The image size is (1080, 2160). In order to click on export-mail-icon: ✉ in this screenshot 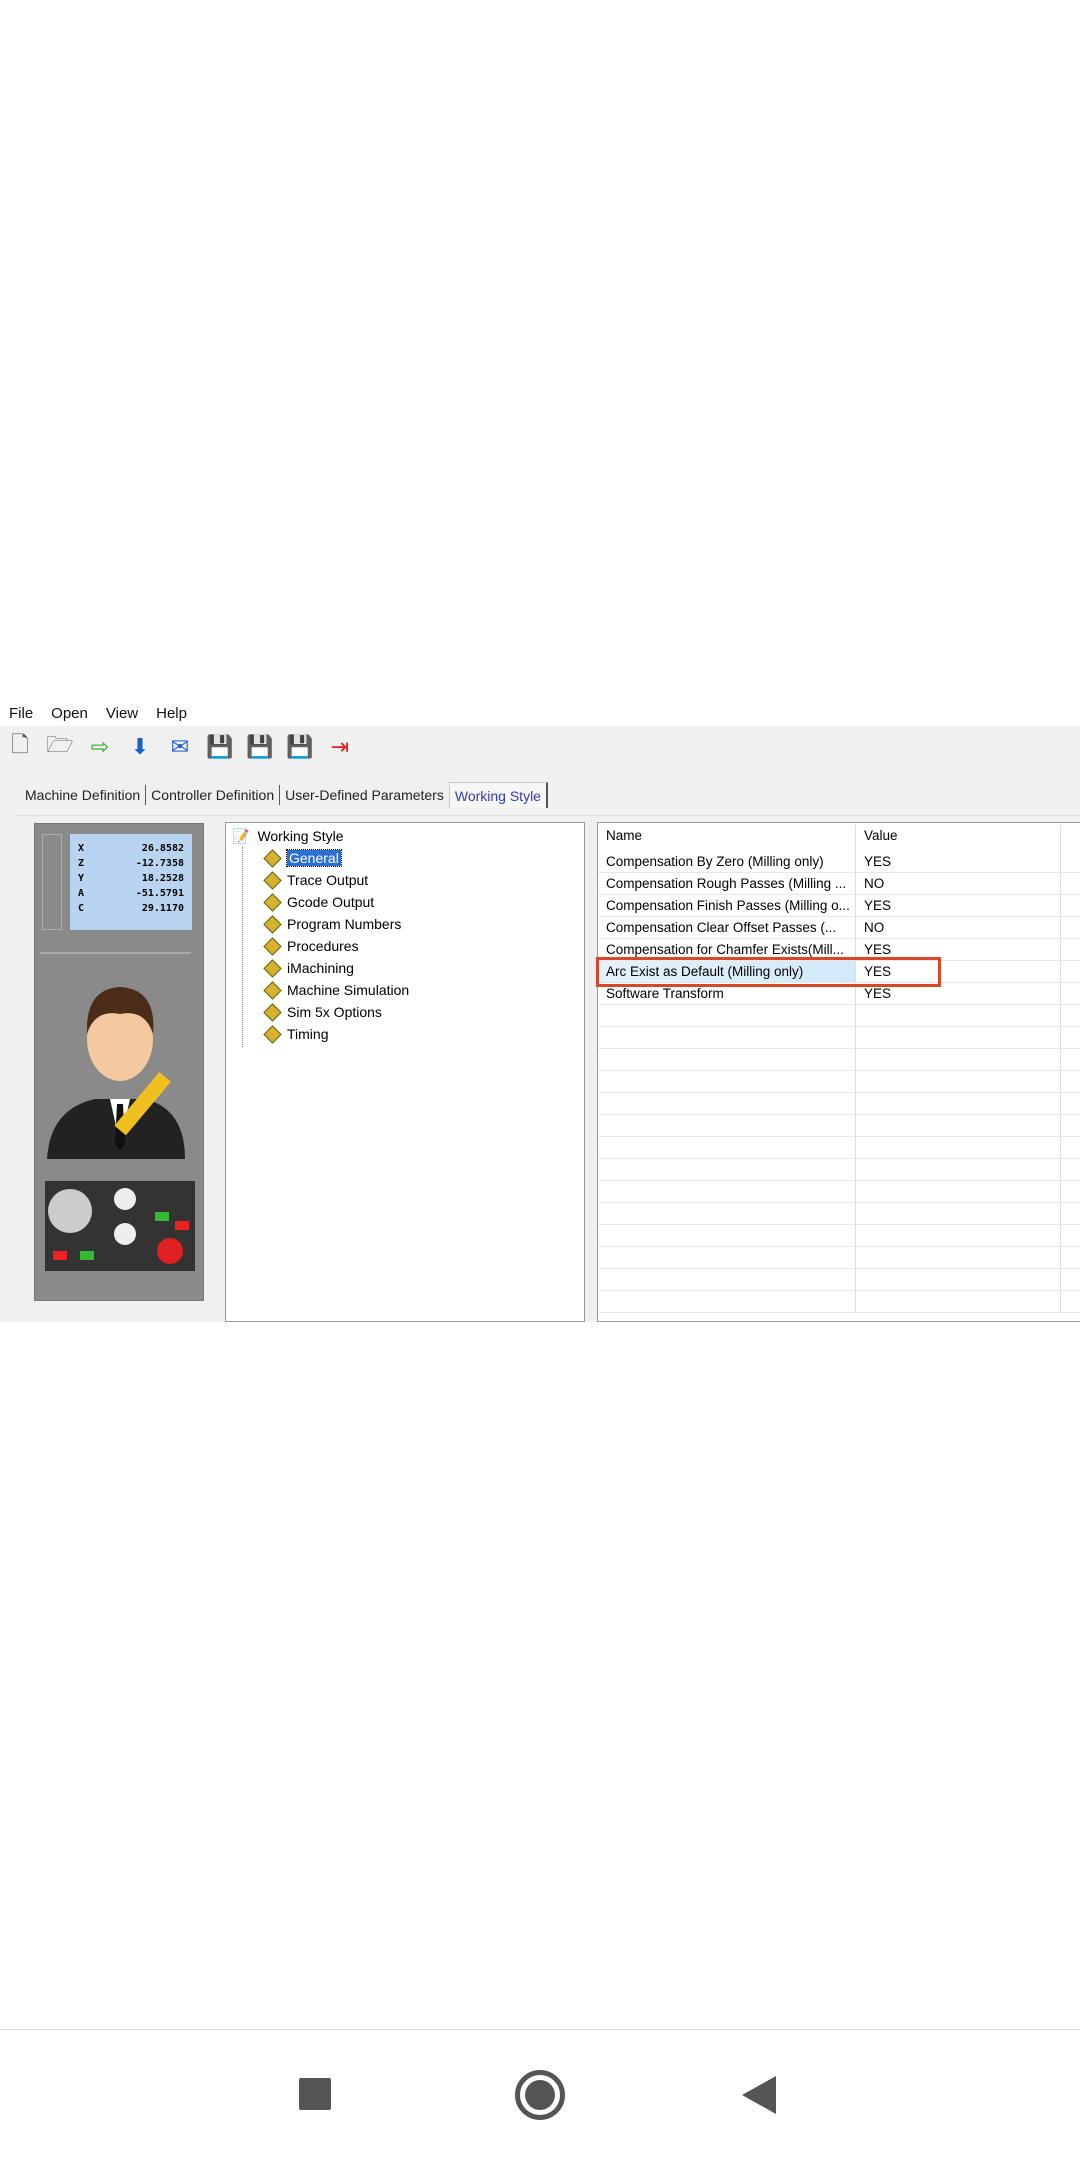, I will do `click(180, 747)`.